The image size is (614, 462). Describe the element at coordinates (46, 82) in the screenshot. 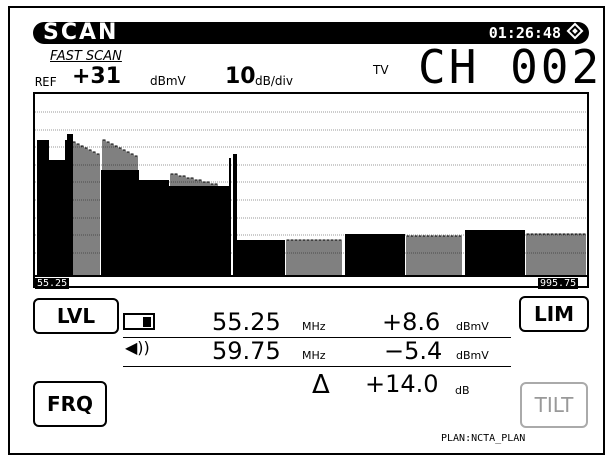

I see `ref-label: REF` at that location.